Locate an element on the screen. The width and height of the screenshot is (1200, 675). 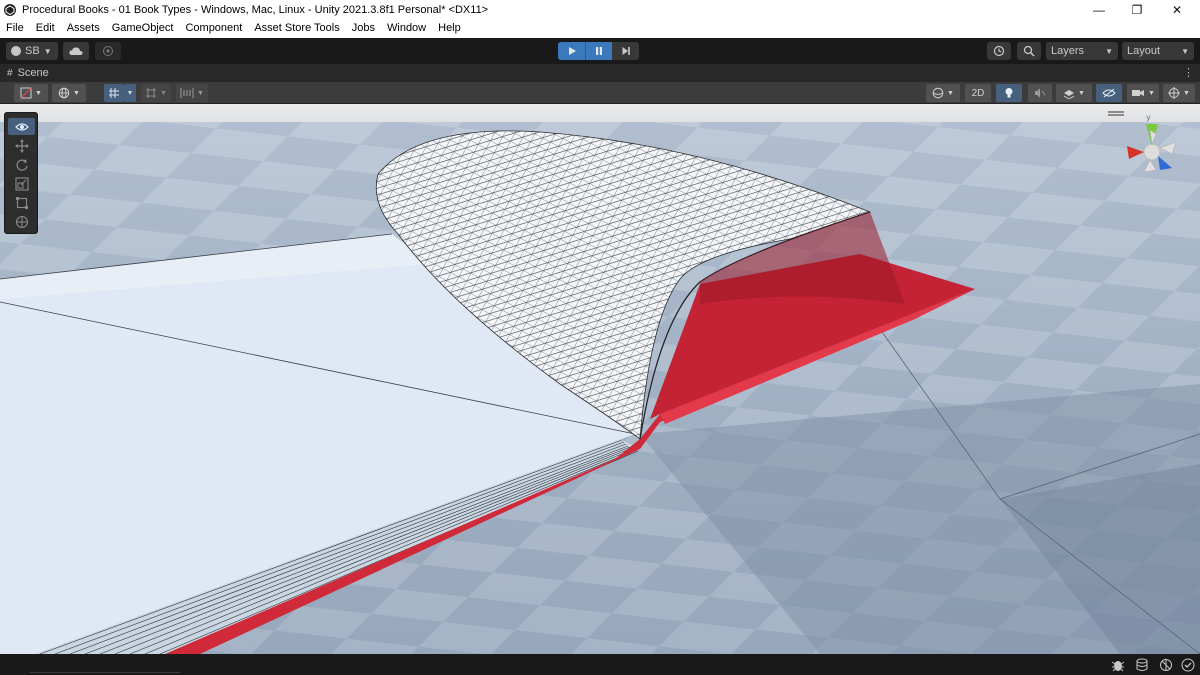
pause-button is located at coordinates (598, 51).